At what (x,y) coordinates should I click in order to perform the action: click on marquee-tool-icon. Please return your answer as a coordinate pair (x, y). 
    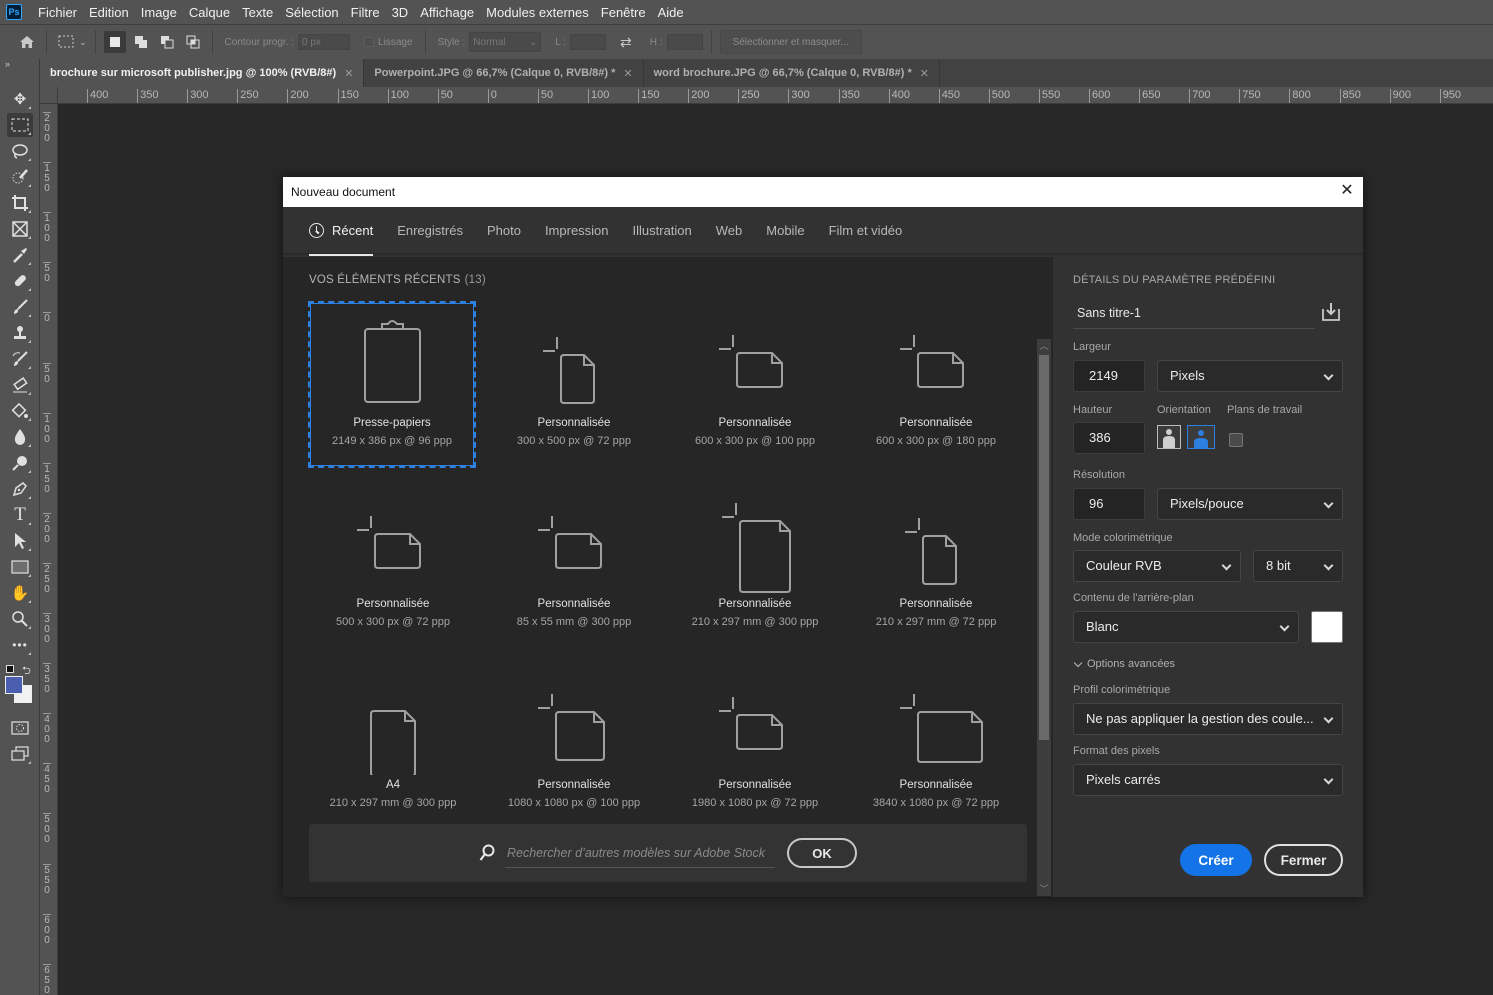
    Looking at the image, I should click on (20, 125).